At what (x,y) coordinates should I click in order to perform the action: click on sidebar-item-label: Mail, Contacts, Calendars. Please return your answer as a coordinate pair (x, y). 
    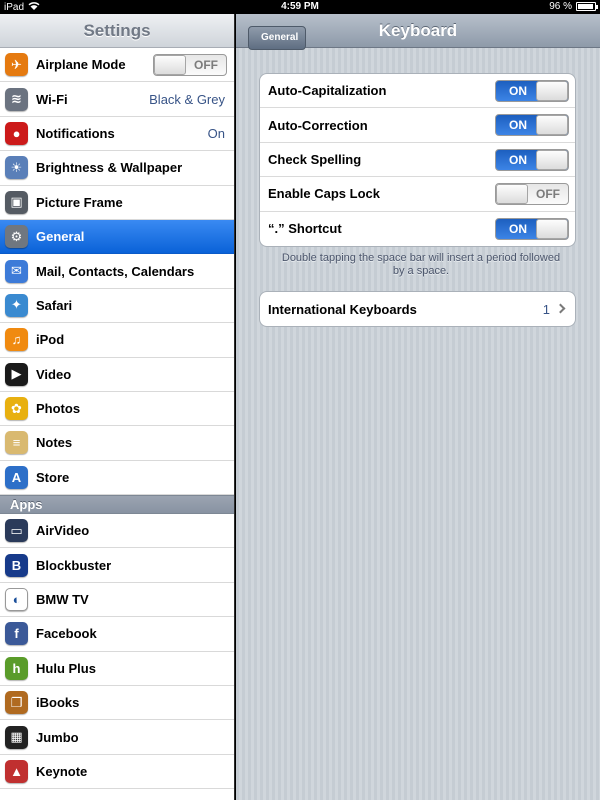
    Looking at the image, I should click on (115, 271).